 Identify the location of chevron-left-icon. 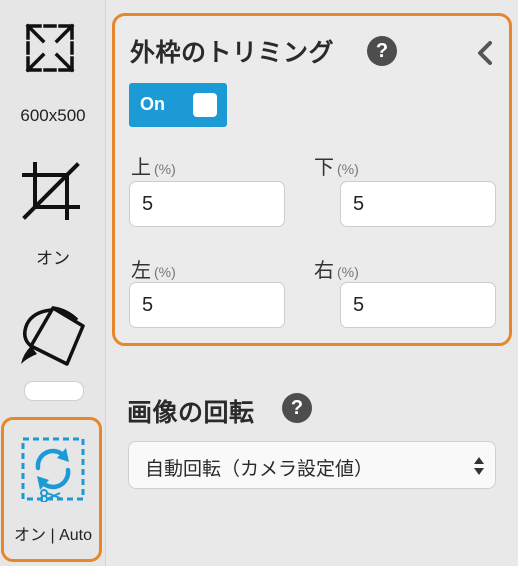
(485, 53).